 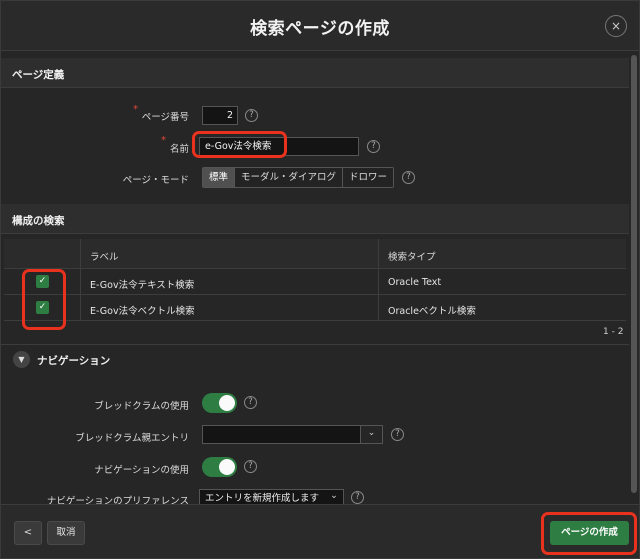 I want to click on back-button: <, so click(x=28, y=533).